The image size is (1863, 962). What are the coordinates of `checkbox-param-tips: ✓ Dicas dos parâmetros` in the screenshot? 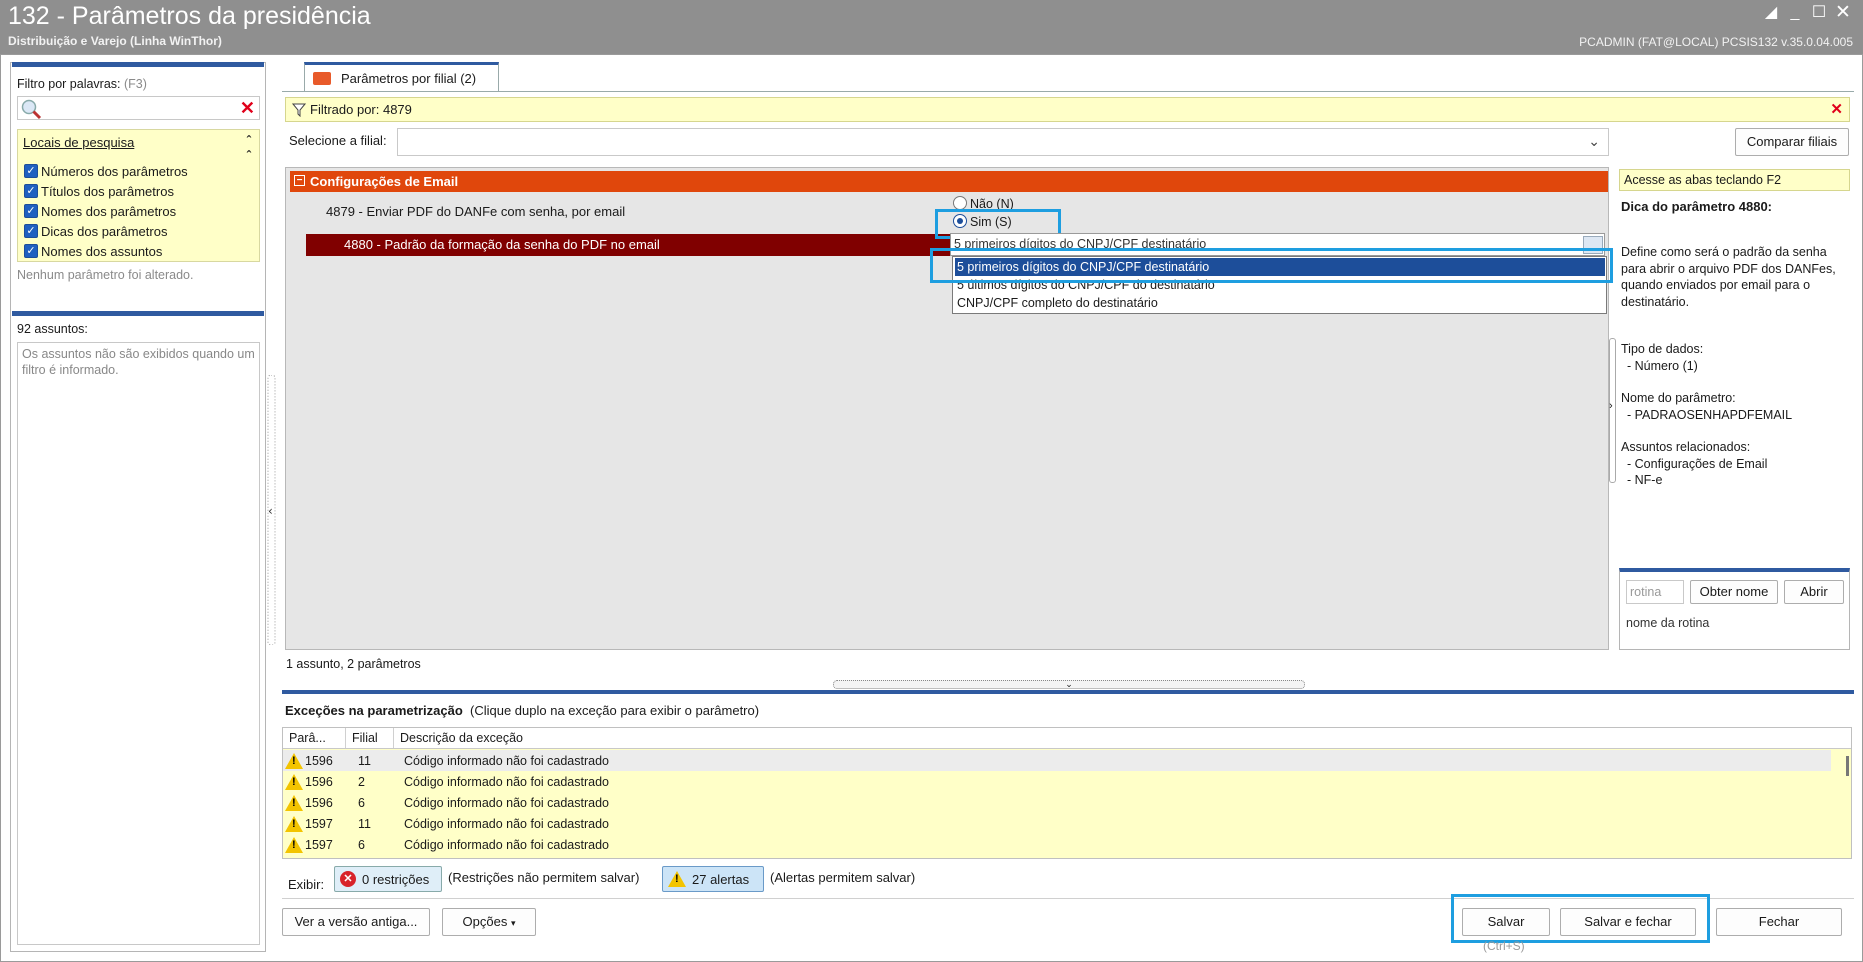 It's located at (95, 231).